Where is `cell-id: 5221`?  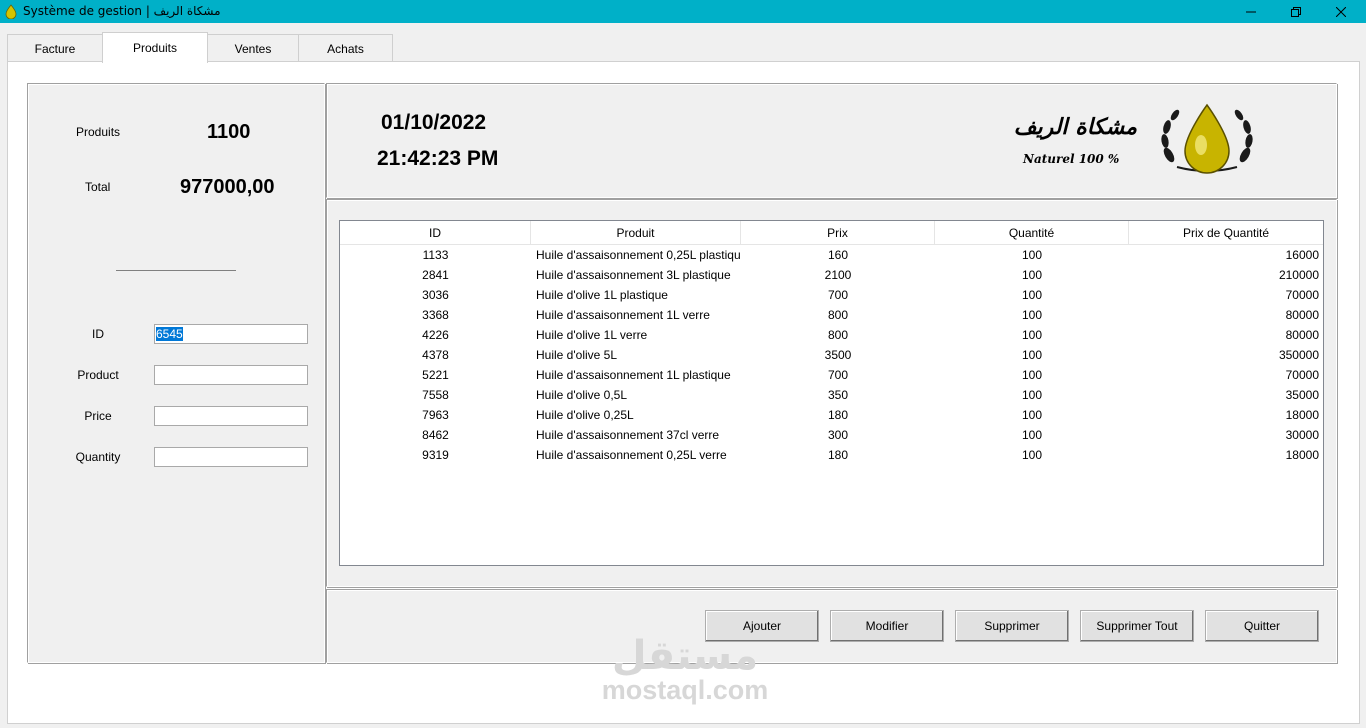
cell-id: 5221 is located at coordinates (435, 375).